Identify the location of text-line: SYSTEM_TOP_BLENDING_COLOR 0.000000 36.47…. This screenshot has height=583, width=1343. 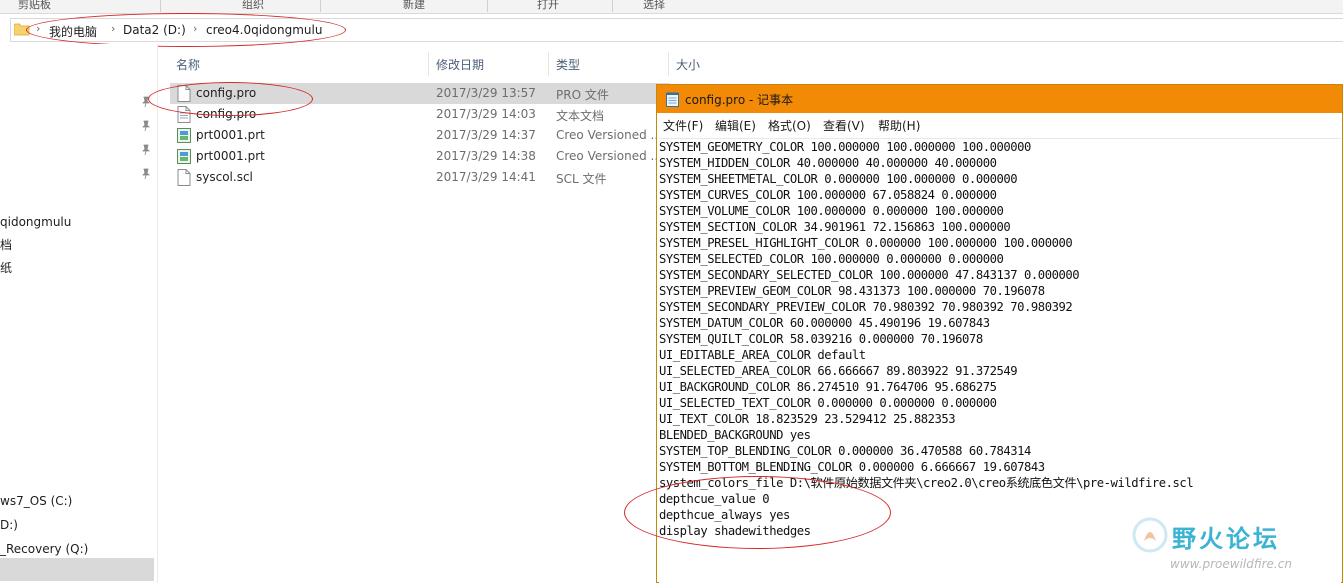
(845, 451).